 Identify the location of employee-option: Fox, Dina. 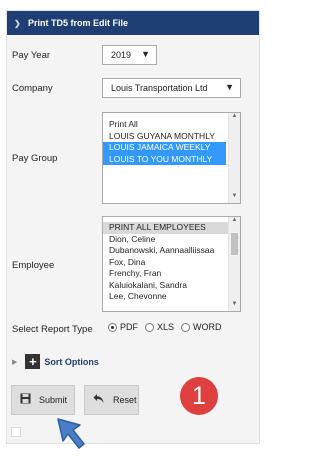
(171, 263).